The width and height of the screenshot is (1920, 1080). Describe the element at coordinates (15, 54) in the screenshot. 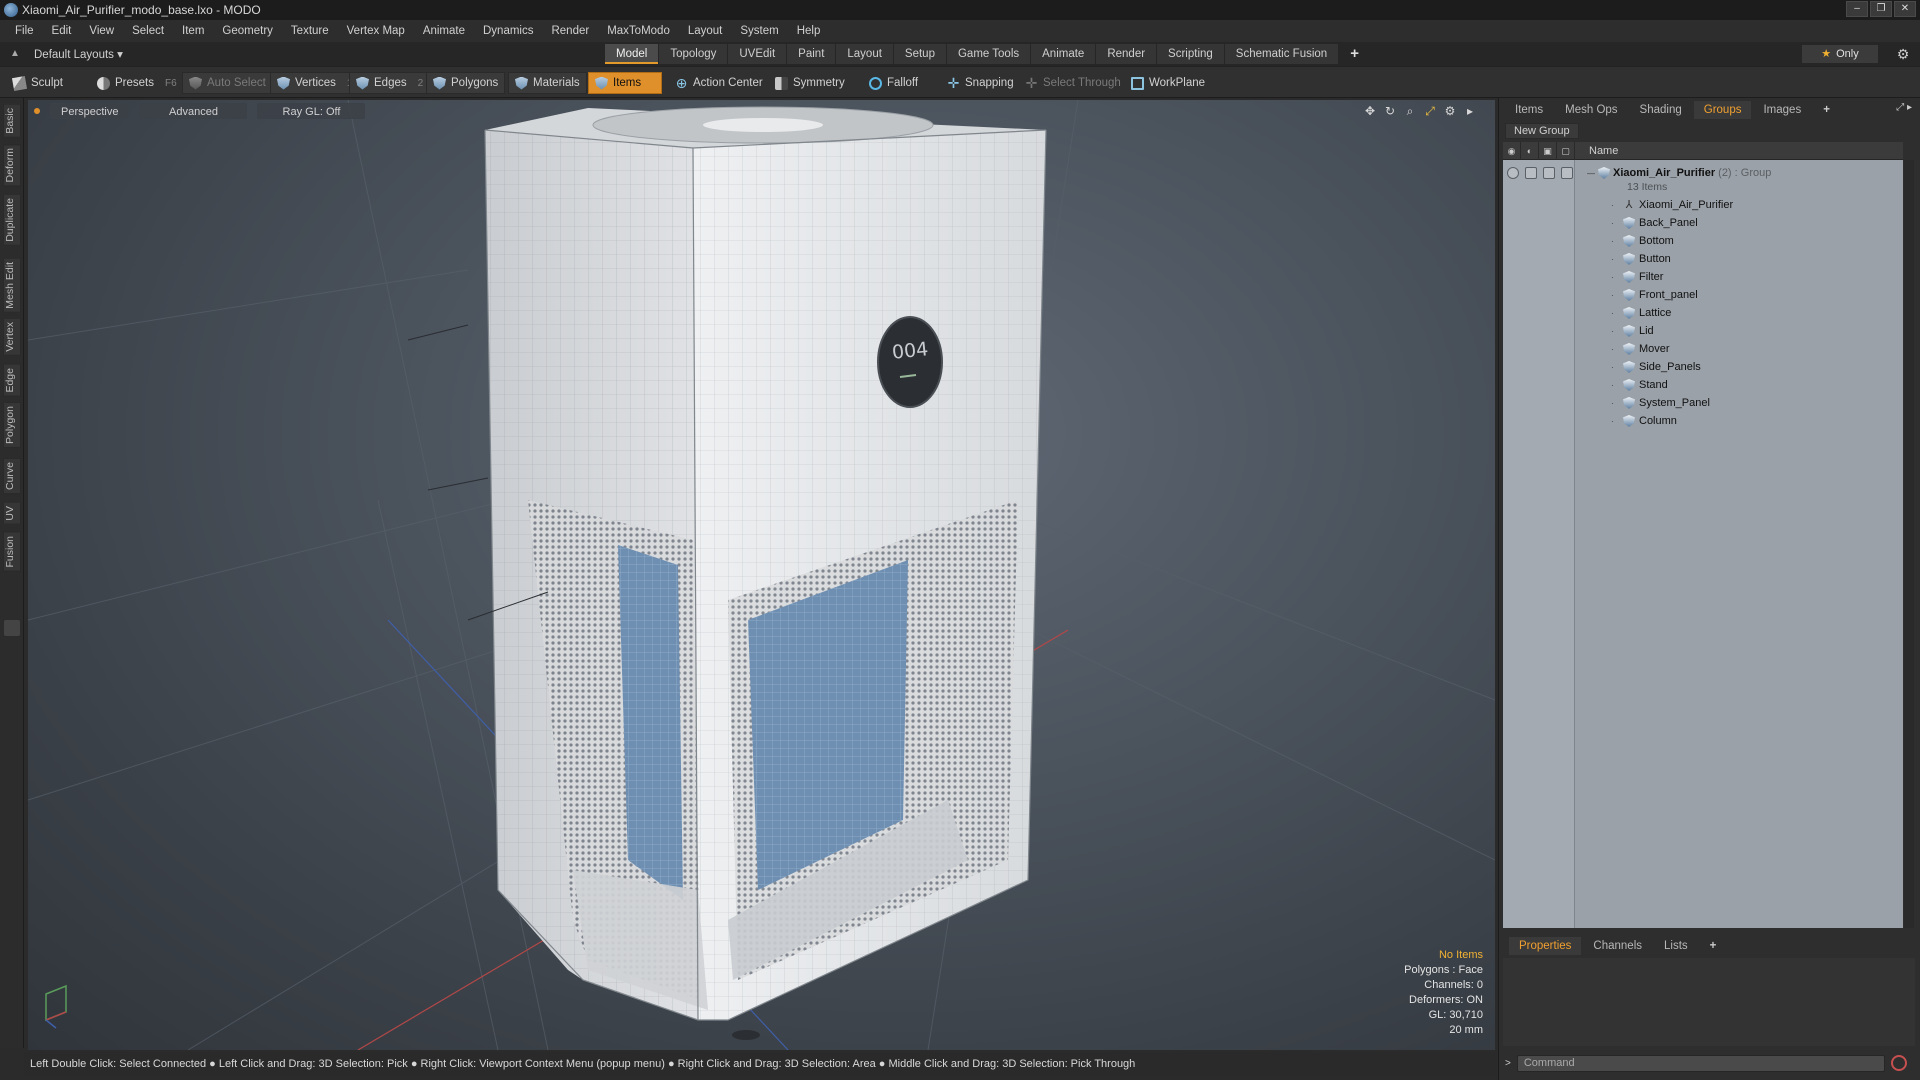

I see `collapse-arrow-icon: ▲` at that location.